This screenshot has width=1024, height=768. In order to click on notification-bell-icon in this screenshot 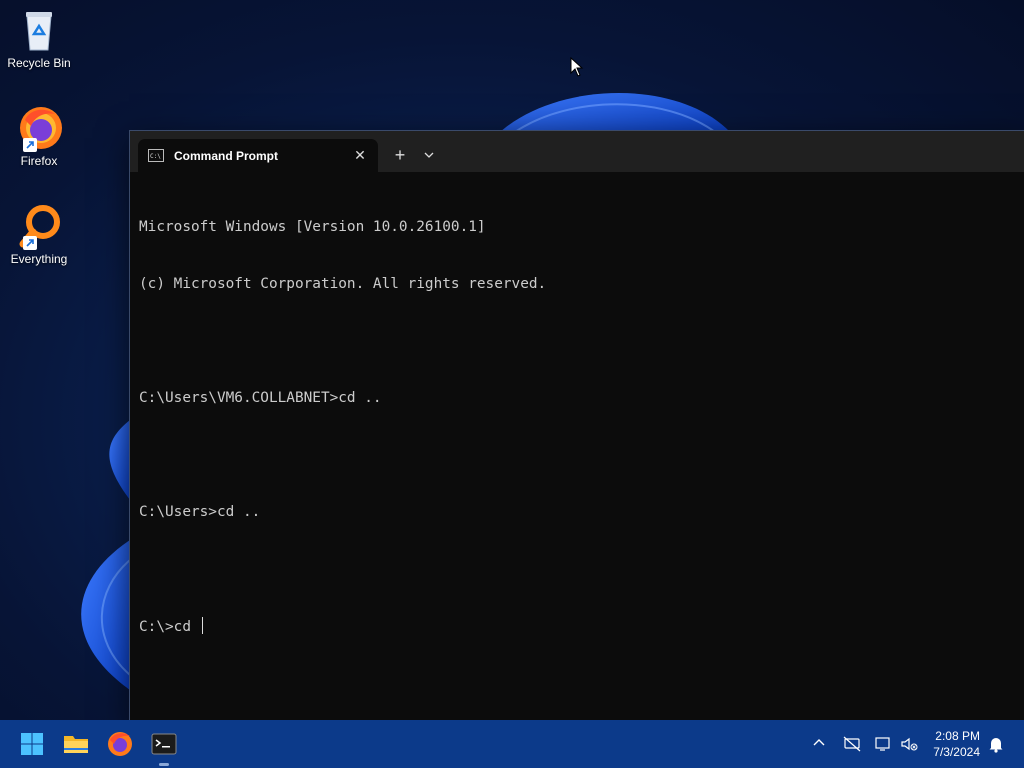, I will do `click(996, 744)`.